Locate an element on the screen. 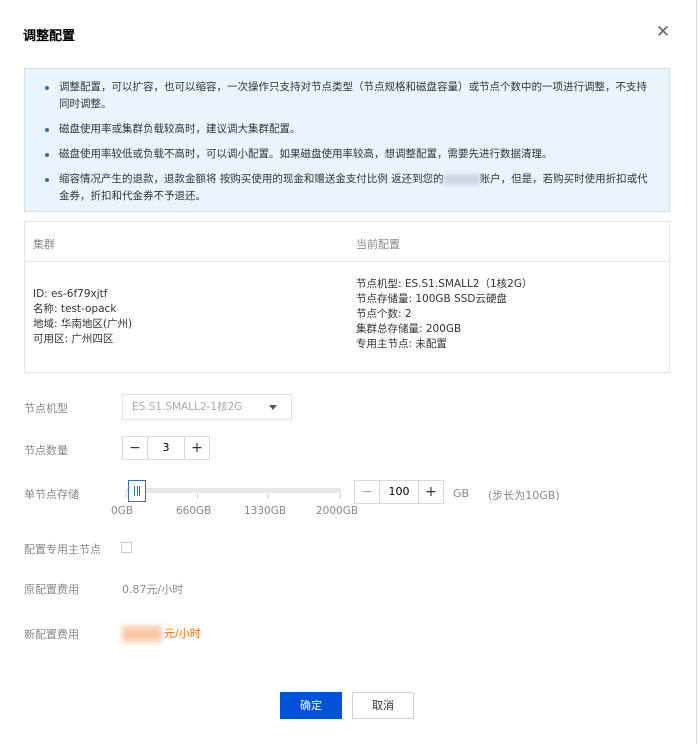  storage-stepper: − 100 + is located at coordinates (399, 492).